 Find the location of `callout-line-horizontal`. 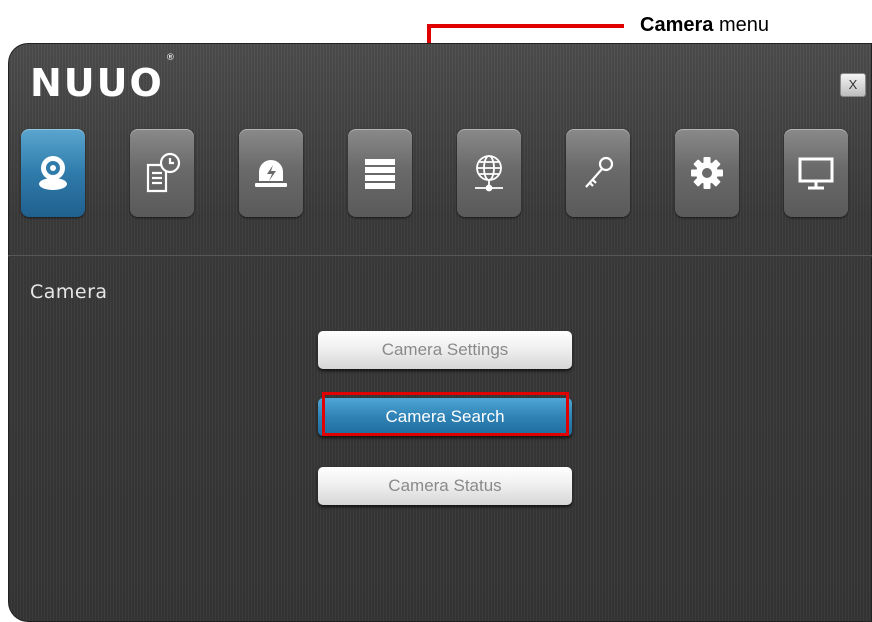

callout-line-horizontal is located at coordinates (527, 26).